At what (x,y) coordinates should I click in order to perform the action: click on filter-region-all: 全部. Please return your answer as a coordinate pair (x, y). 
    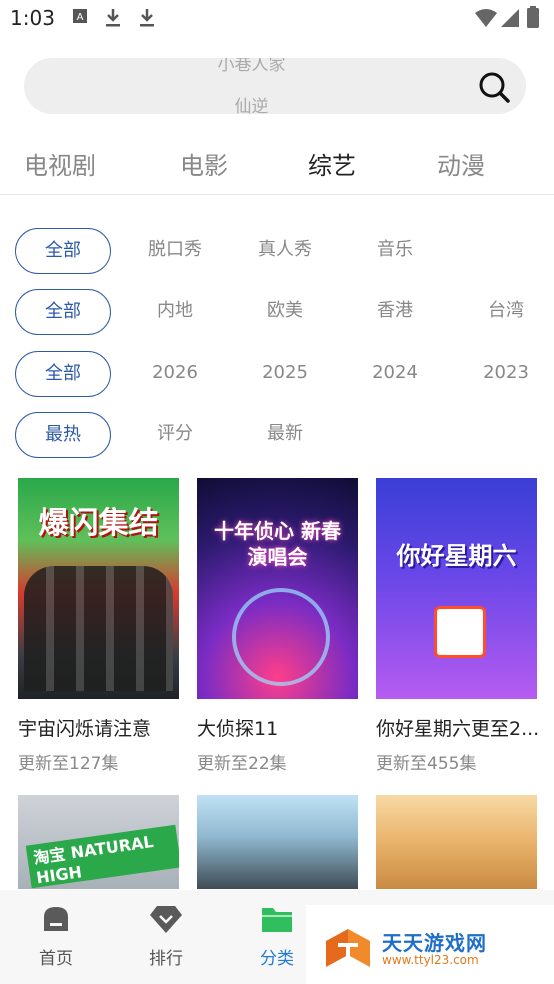
    Looking at the image, I should click on (63, 312).